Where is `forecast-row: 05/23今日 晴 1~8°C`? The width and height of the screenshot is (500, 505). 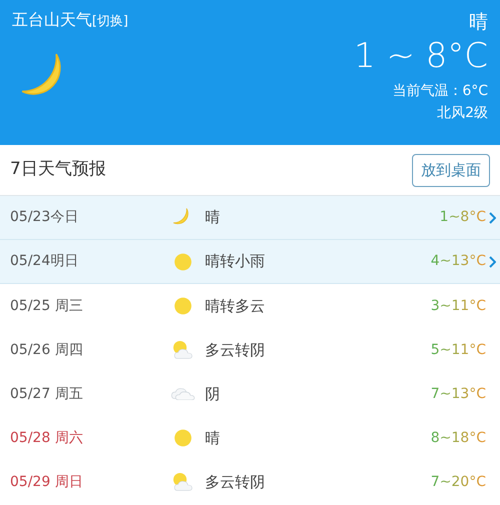
forecast-row: 05/23今日 晴 1~8°C is located at coordinates (250, 218).